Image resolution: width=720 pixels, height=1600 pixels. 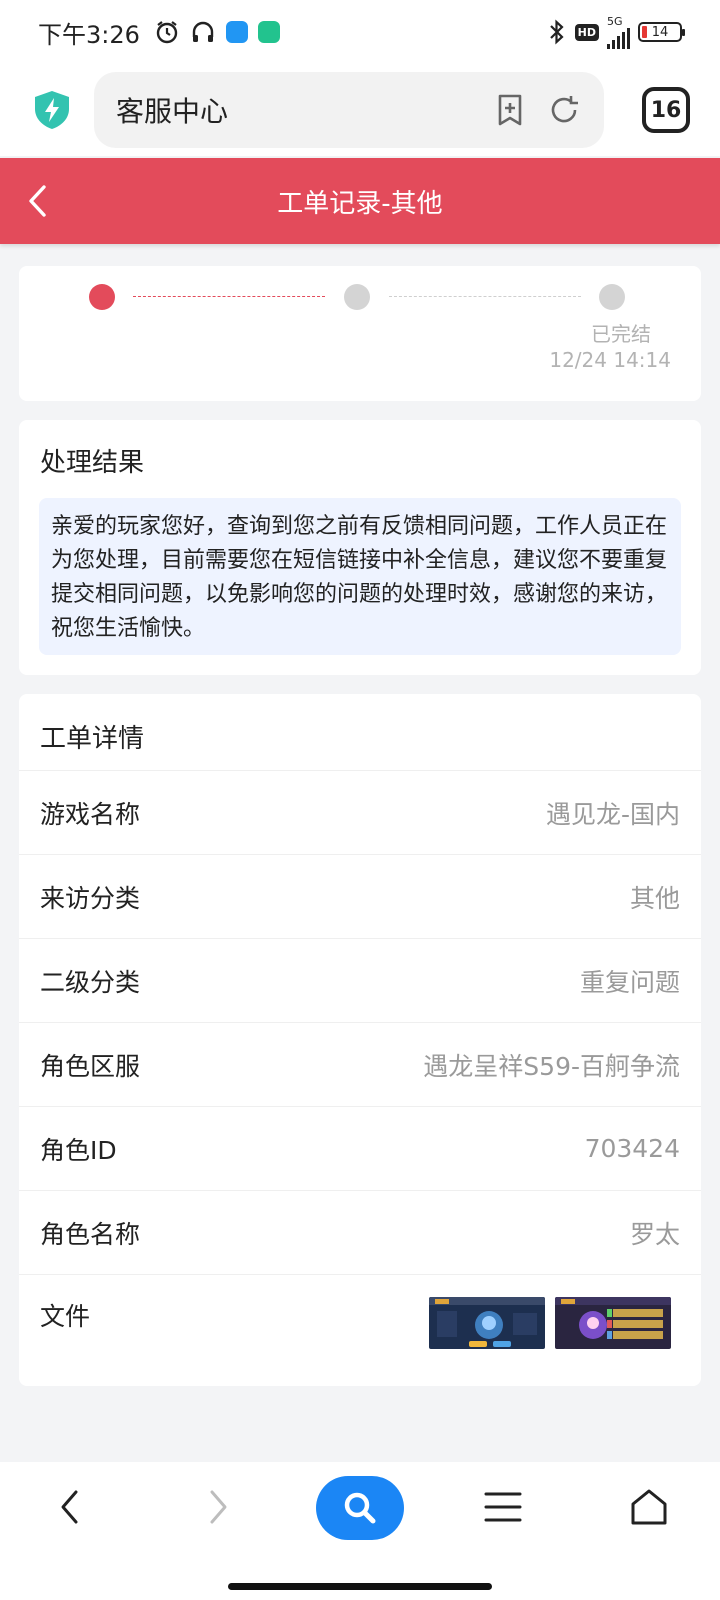 I want to click on detail-label: 来访分类, so click(x=90, y=898).